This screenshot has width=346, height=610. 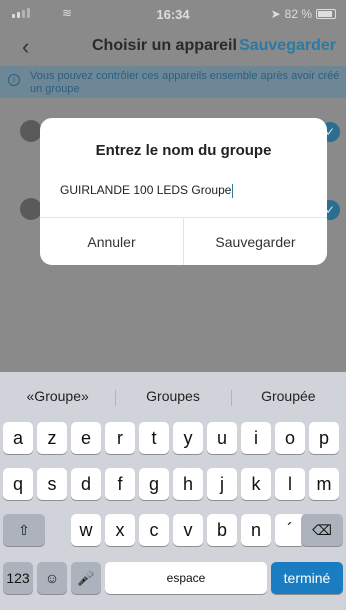 I want to click on key-d: d, so click(x=86, y=484).